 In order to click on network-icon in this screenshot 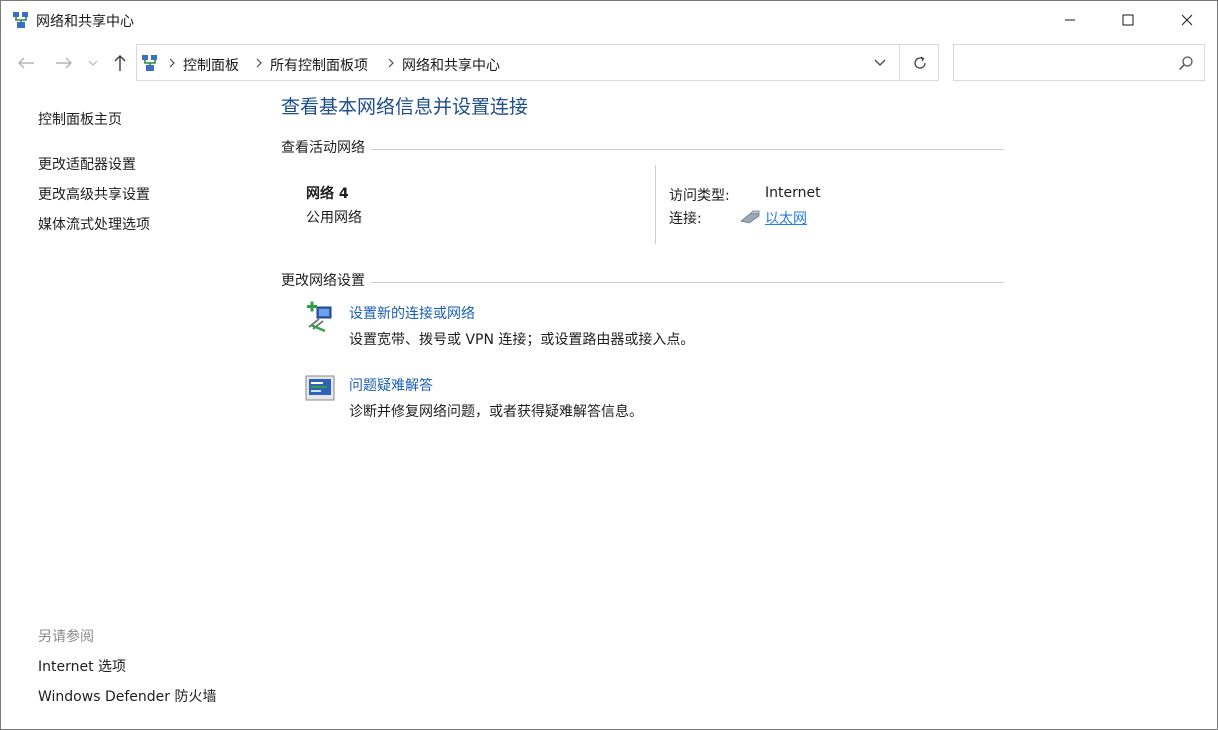, I will do `click(20, 20)`.